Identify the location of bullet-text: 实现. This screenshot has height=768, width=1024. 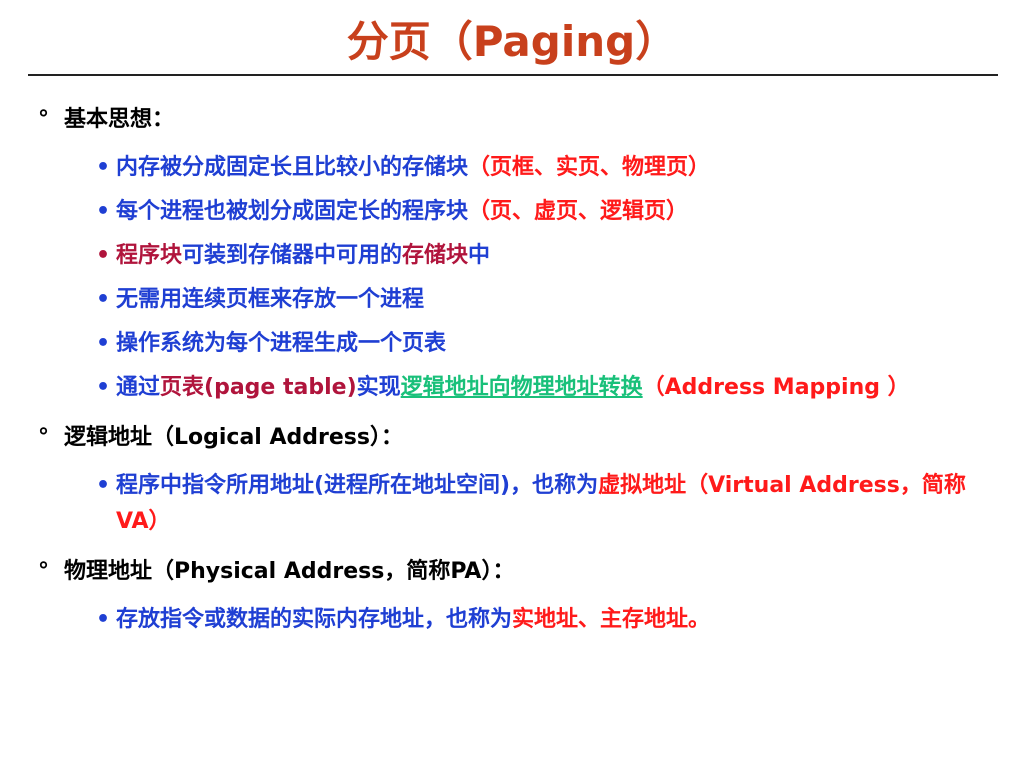
(378, 387).